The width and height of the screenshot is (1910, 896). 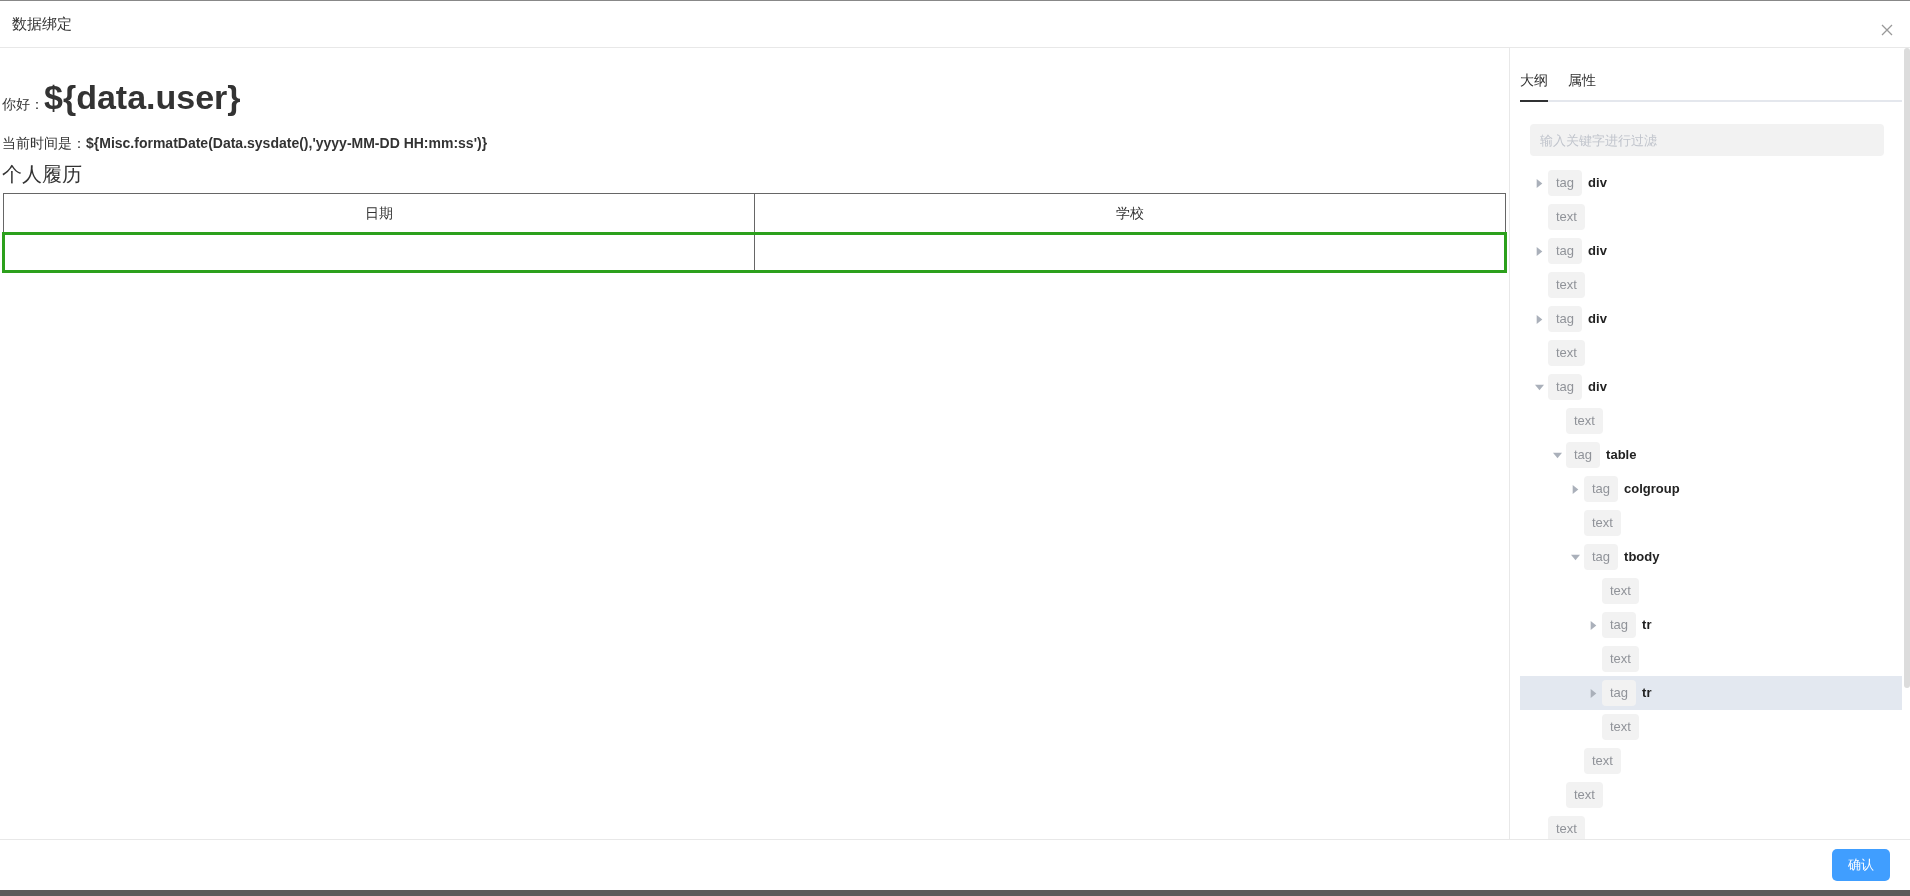 What do you see at coordinates (1130, 213) in the screenshot?
I see `column-header: 学校` at bounding box center [1130, 213].